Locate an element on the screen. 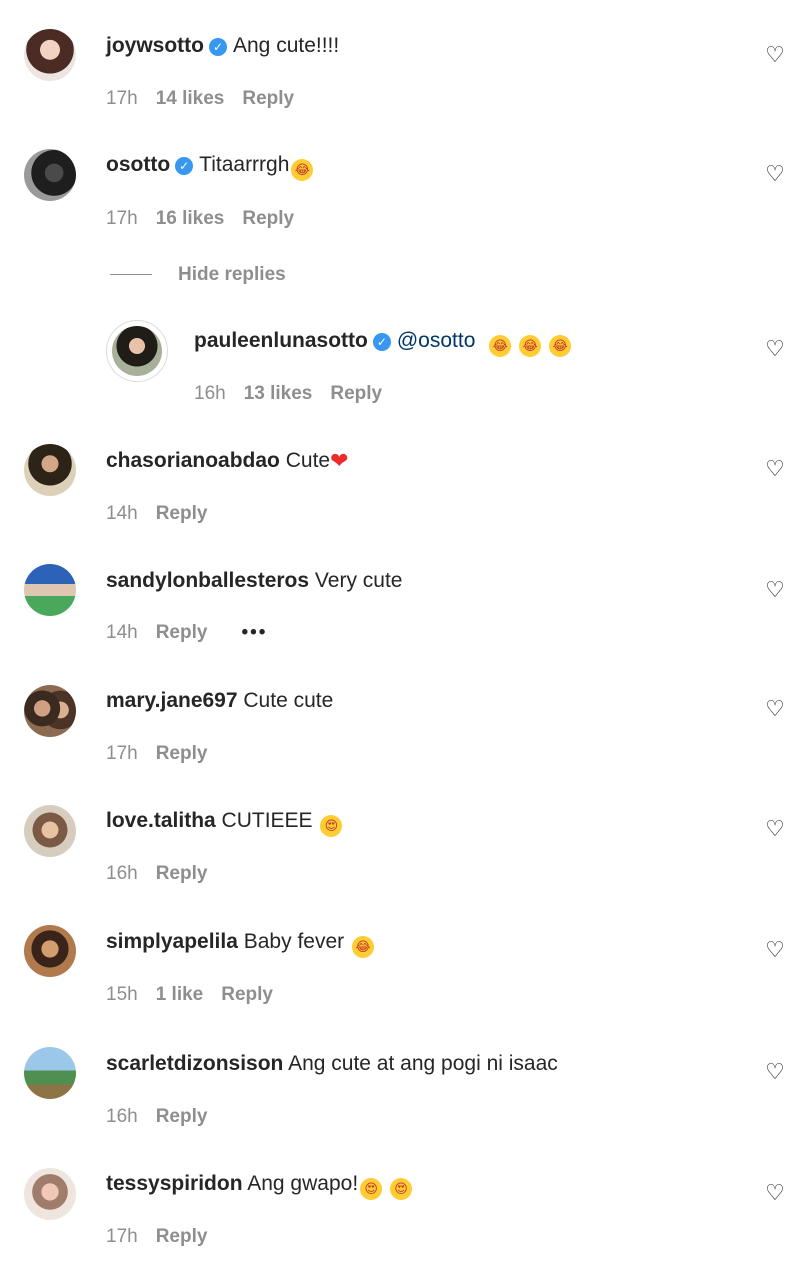 The height and width of the screenshot is (1281, 800). comment-text: Cute is located at coordinates (308, 460).